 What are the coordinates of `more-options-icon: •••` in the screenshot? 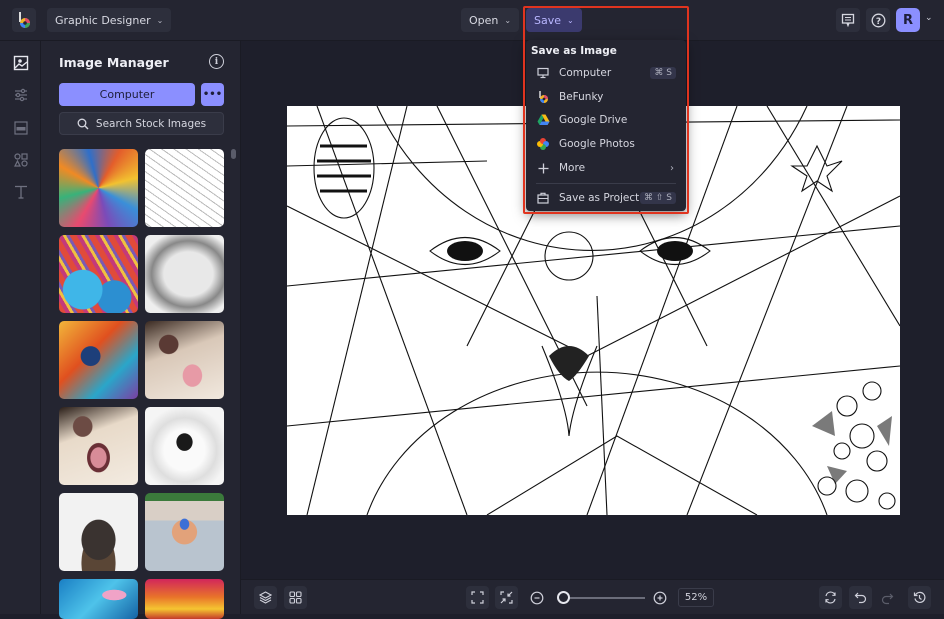 It's located at (212, 94).